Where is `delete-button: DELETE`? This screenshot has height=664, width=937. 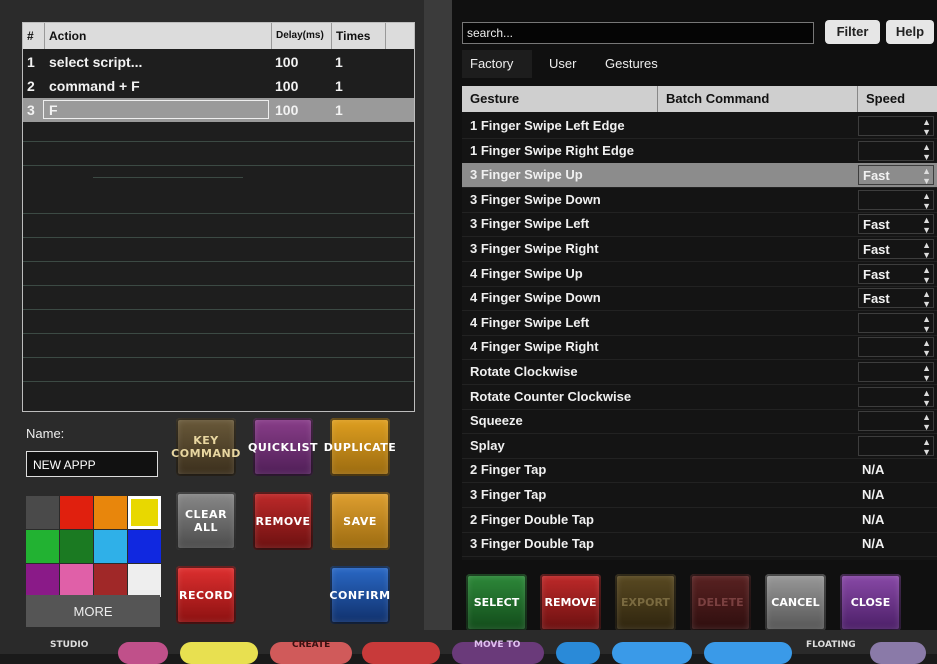
delete-button: DELETE is located at coordinates (720, 602).